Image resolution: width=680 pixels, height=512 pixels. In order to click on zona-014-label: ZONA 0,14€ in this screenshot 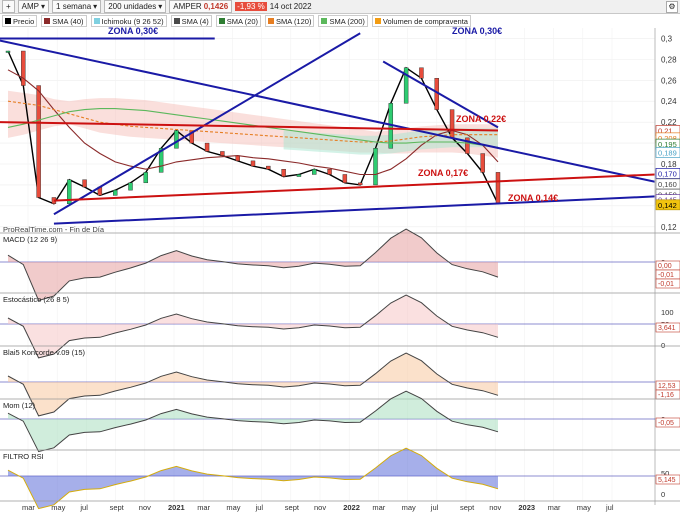, I will do `click(533, 198)`.